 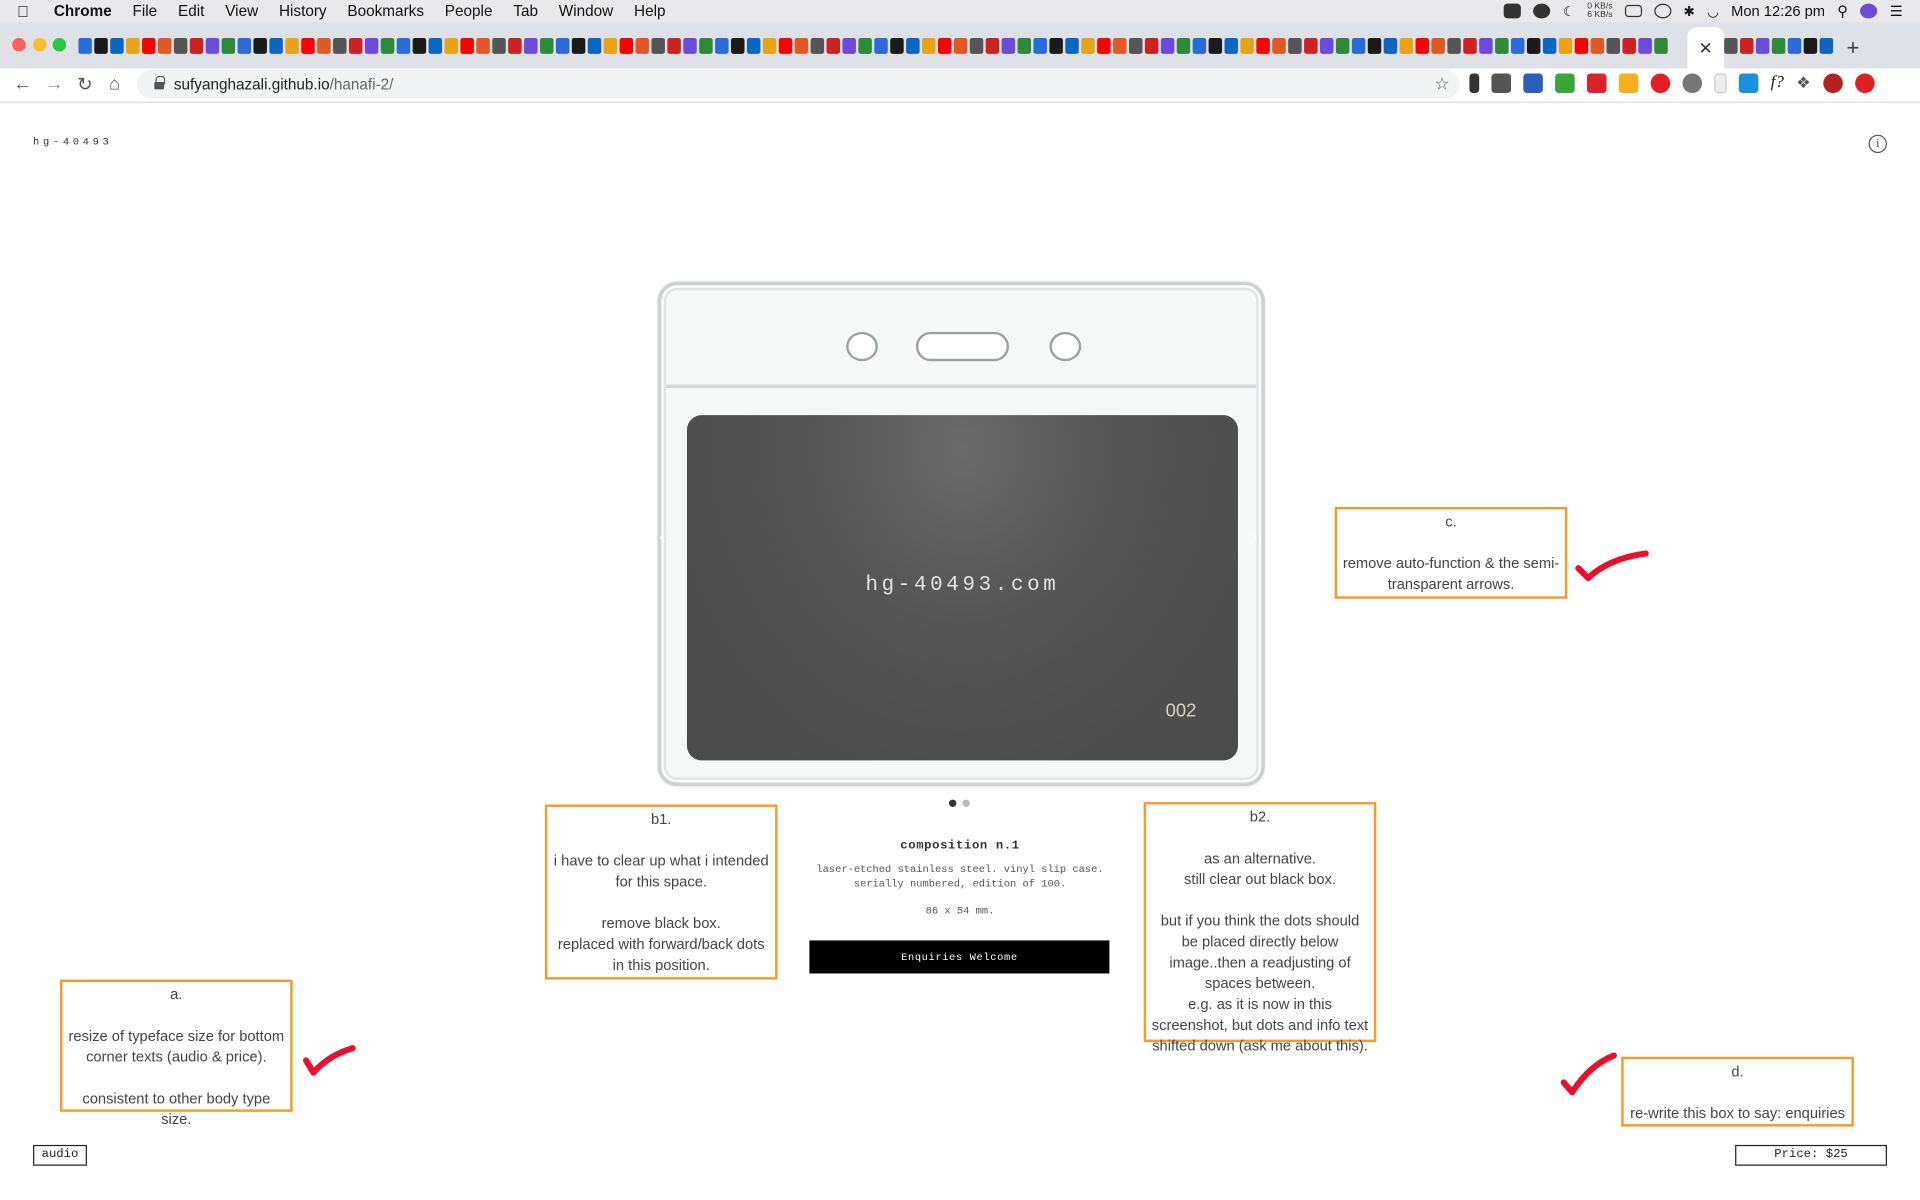 I want to click on pocket-extension-icon, so click(x=1501, y=83).